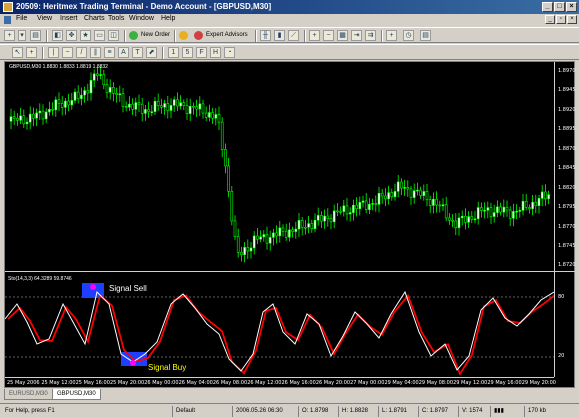 The height and width of the screenshot is (418, 579). Describe the element at coordinates (550, 19) in the screenshot. I see `mdi-minimize-button: _` at that location.